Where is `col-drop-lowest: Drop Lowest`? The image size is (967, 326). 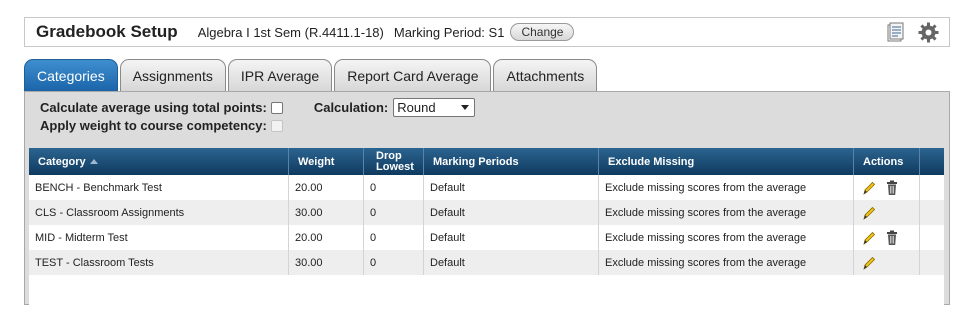 col-drop-lowest: Drop Lowest is located at coordinates (394, 161).